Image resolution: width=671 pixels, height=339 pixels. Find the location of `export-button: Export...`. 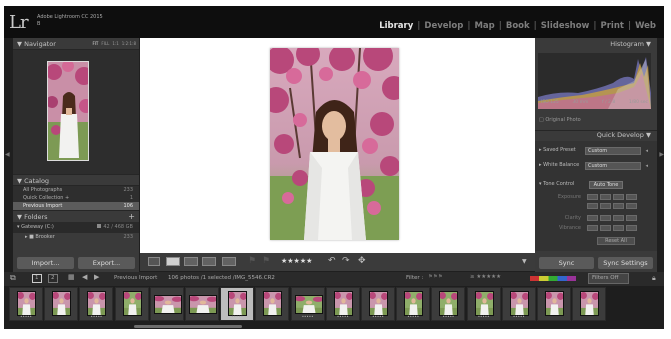

export-button: Export... is located at coordinates (106, 263).